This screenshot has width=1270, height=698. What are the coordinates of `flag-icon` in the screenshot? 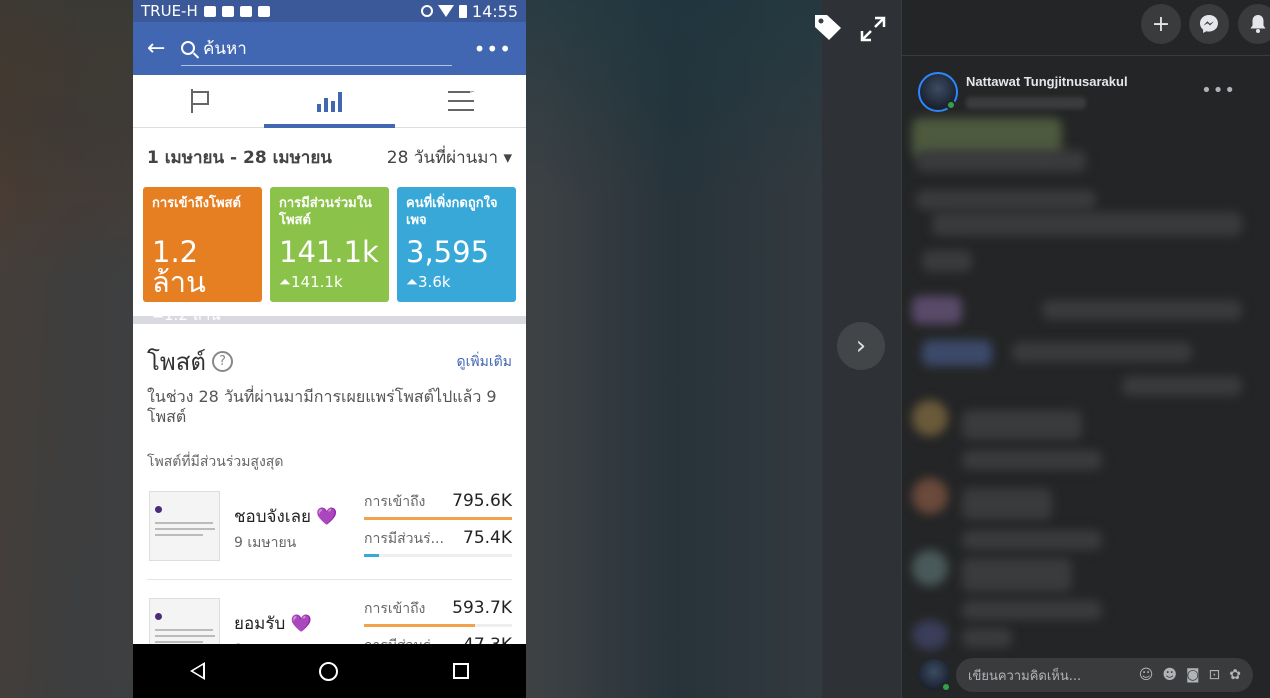 It's located at (199, 101).